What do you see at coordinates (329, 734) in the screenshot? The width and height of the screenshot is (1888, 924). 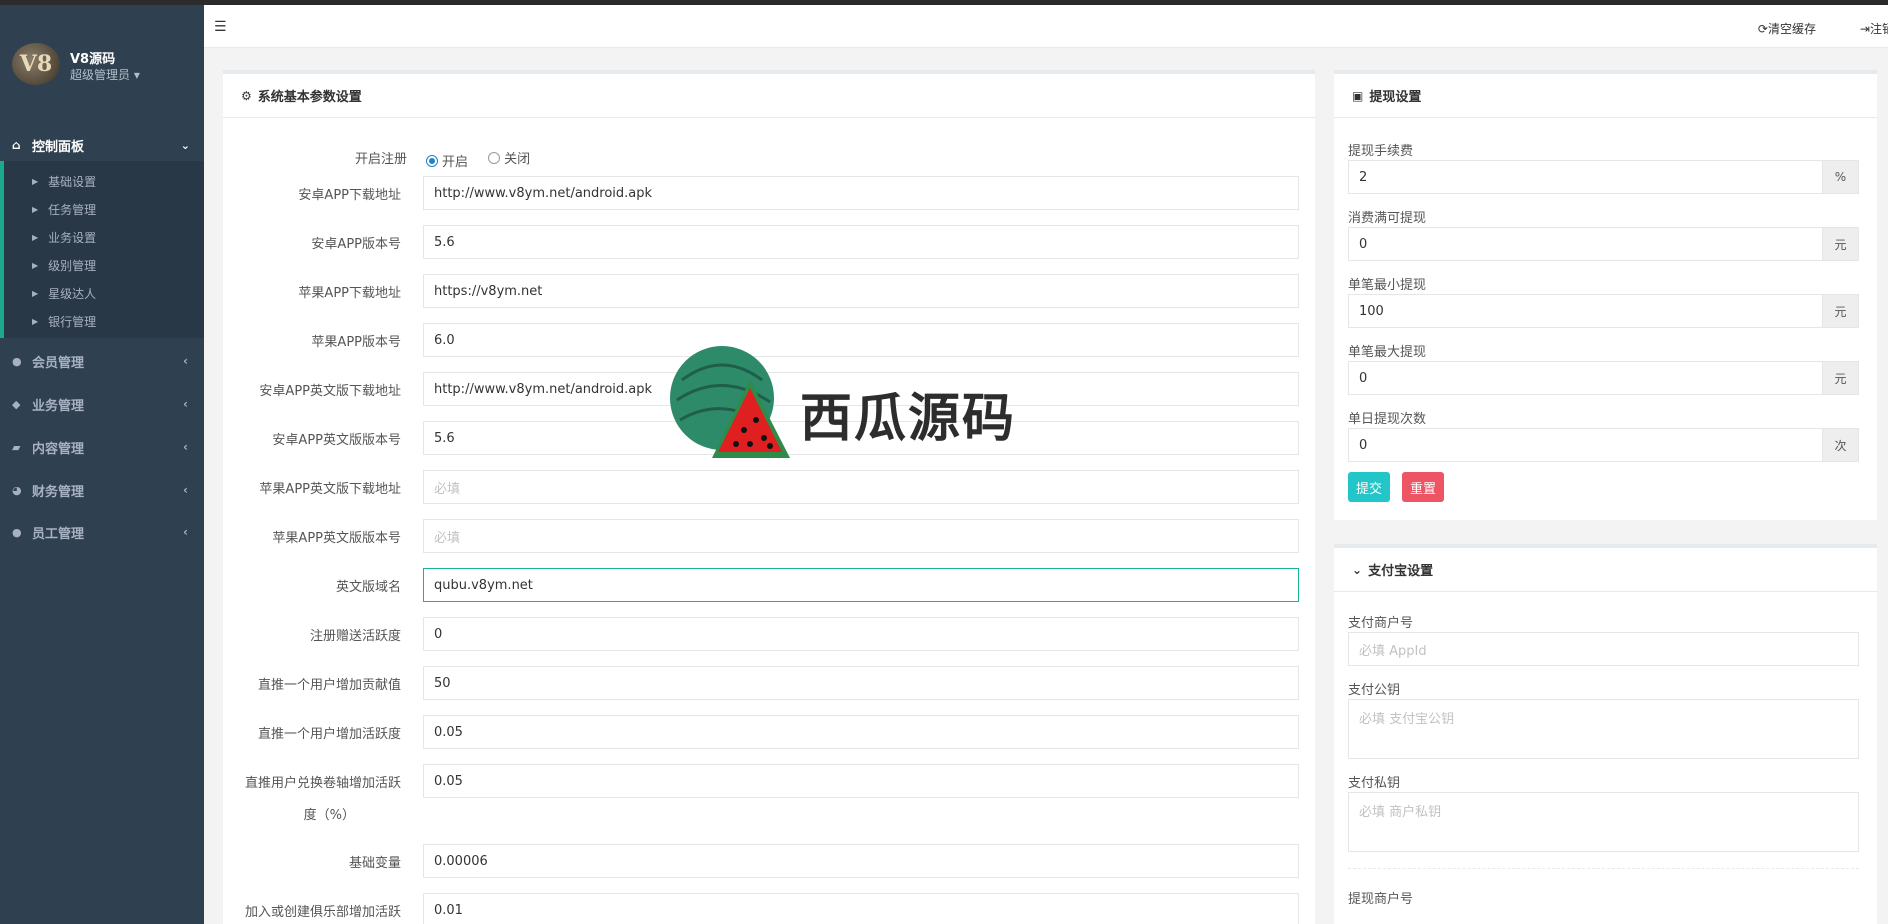 I see `field-label: 直推一个用户增加活跃度` at bounding box center [329, 734].